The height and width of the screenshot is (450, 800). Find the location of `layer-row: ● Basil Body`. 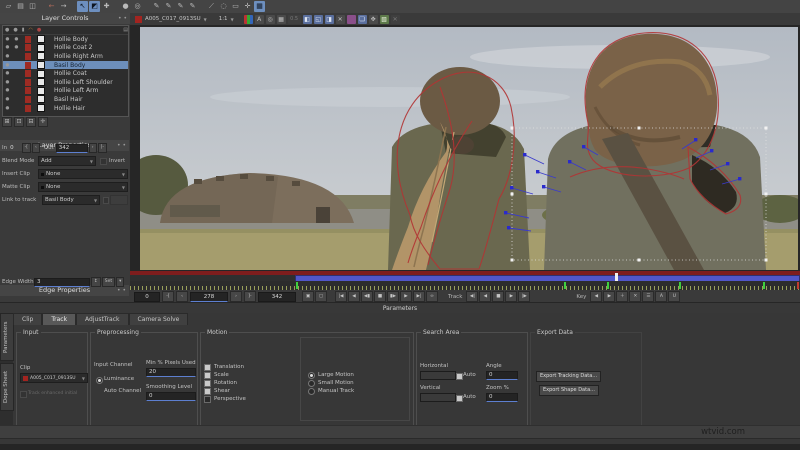

layer-row: ● Basil Body is located at coordinates (65, 65).